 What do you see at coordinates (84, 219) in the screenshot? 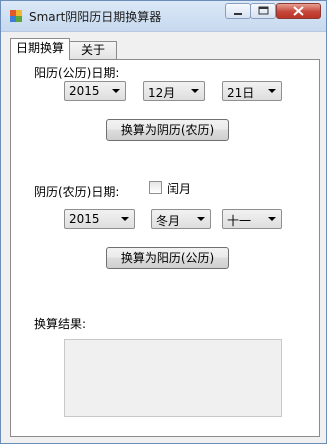
I see `lunar-year-value: 2015` at bounding box center [84, 219].